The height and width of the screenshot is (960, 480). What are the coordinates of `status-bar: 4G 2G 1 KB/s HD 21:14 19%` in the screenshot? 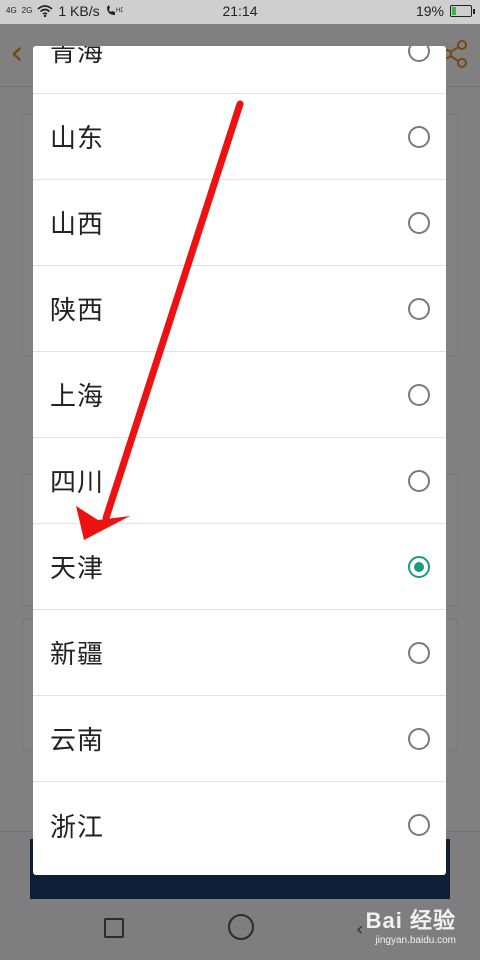 It's located at (240, 12).